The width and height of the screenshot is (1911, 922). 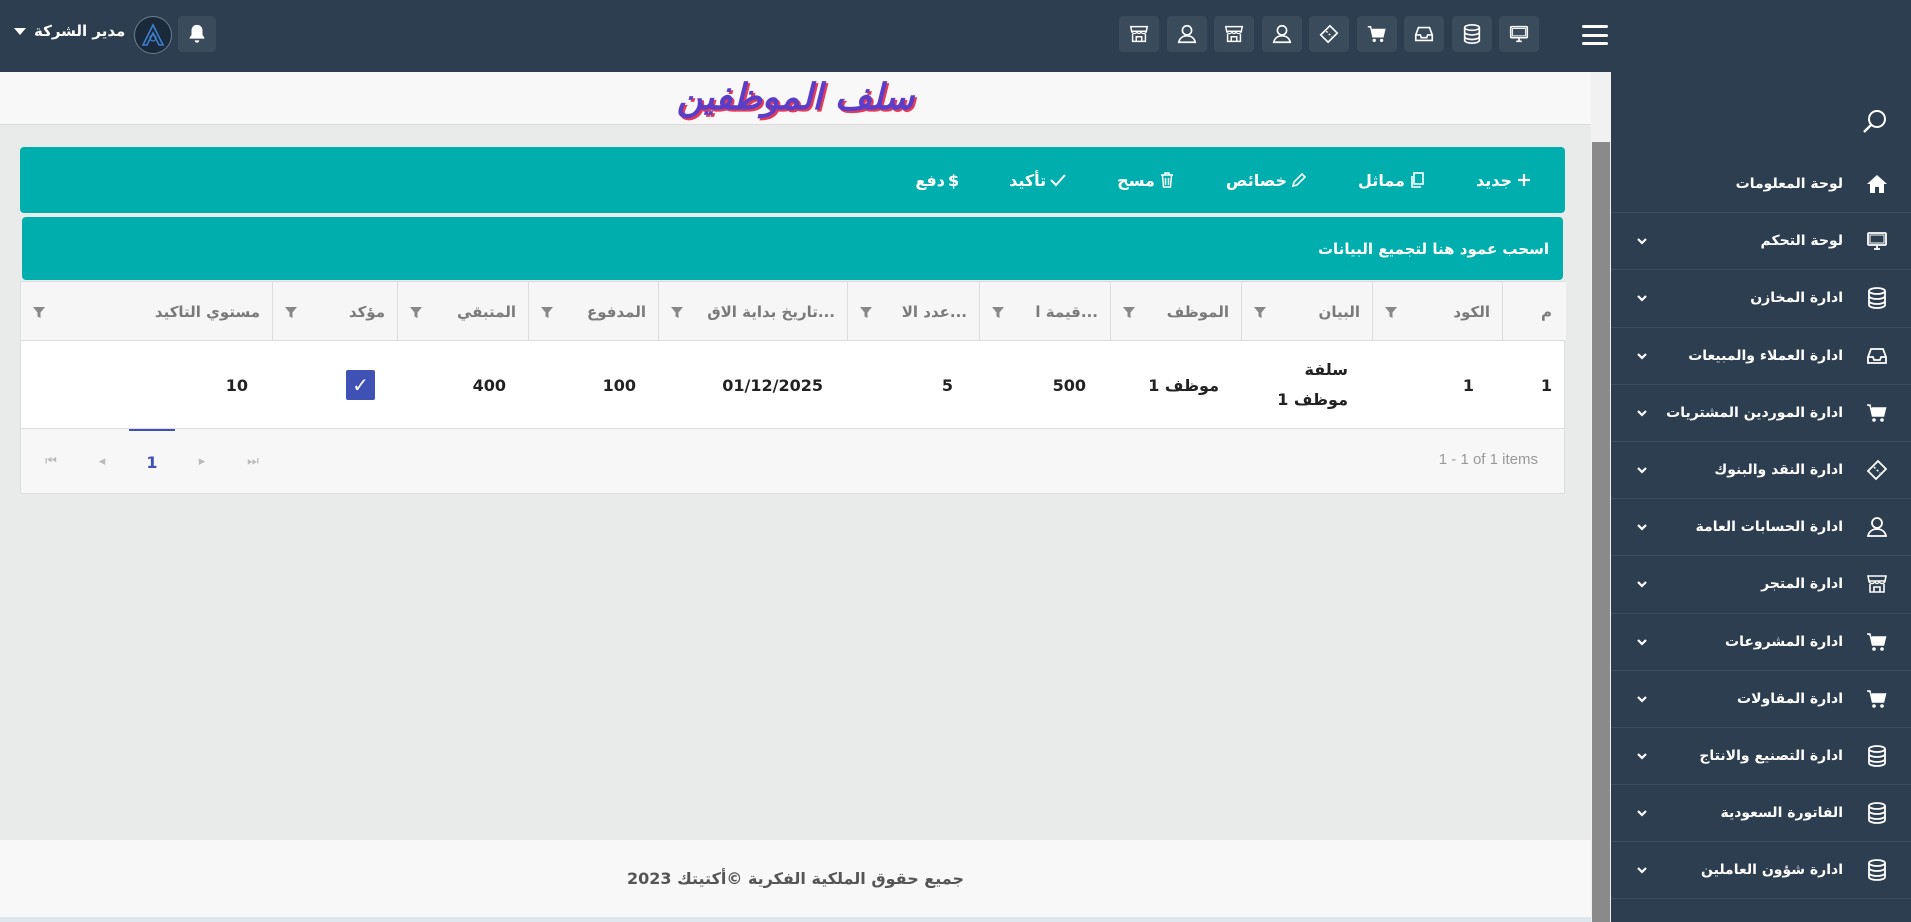 I want to click on sidebar-item-label: ادارة المشروعات, so click(x=1784, y=641).